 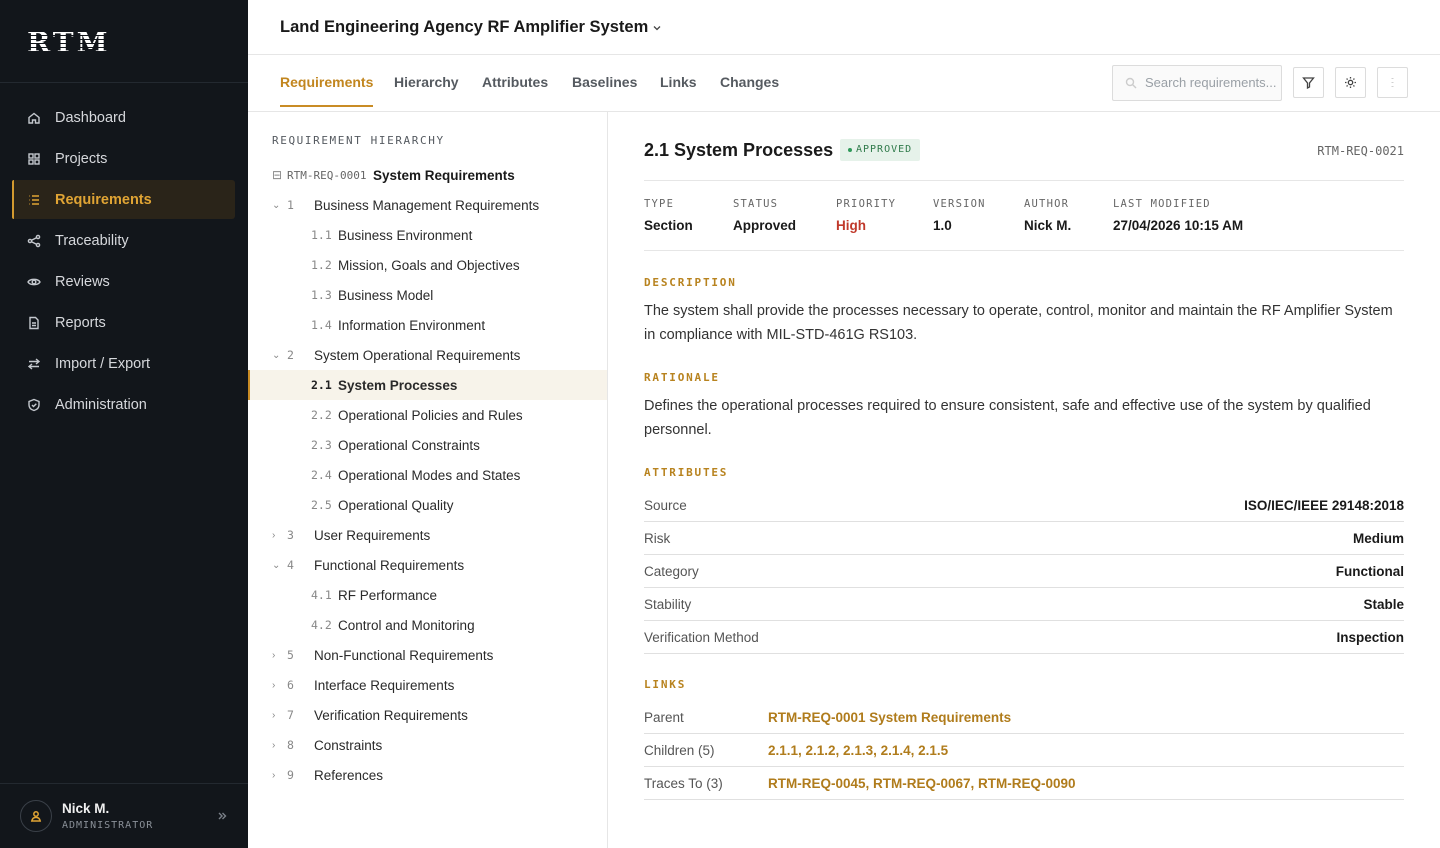 I want to click on tree-item: › 6 Interface Requirements, so click(x=427, y=685).